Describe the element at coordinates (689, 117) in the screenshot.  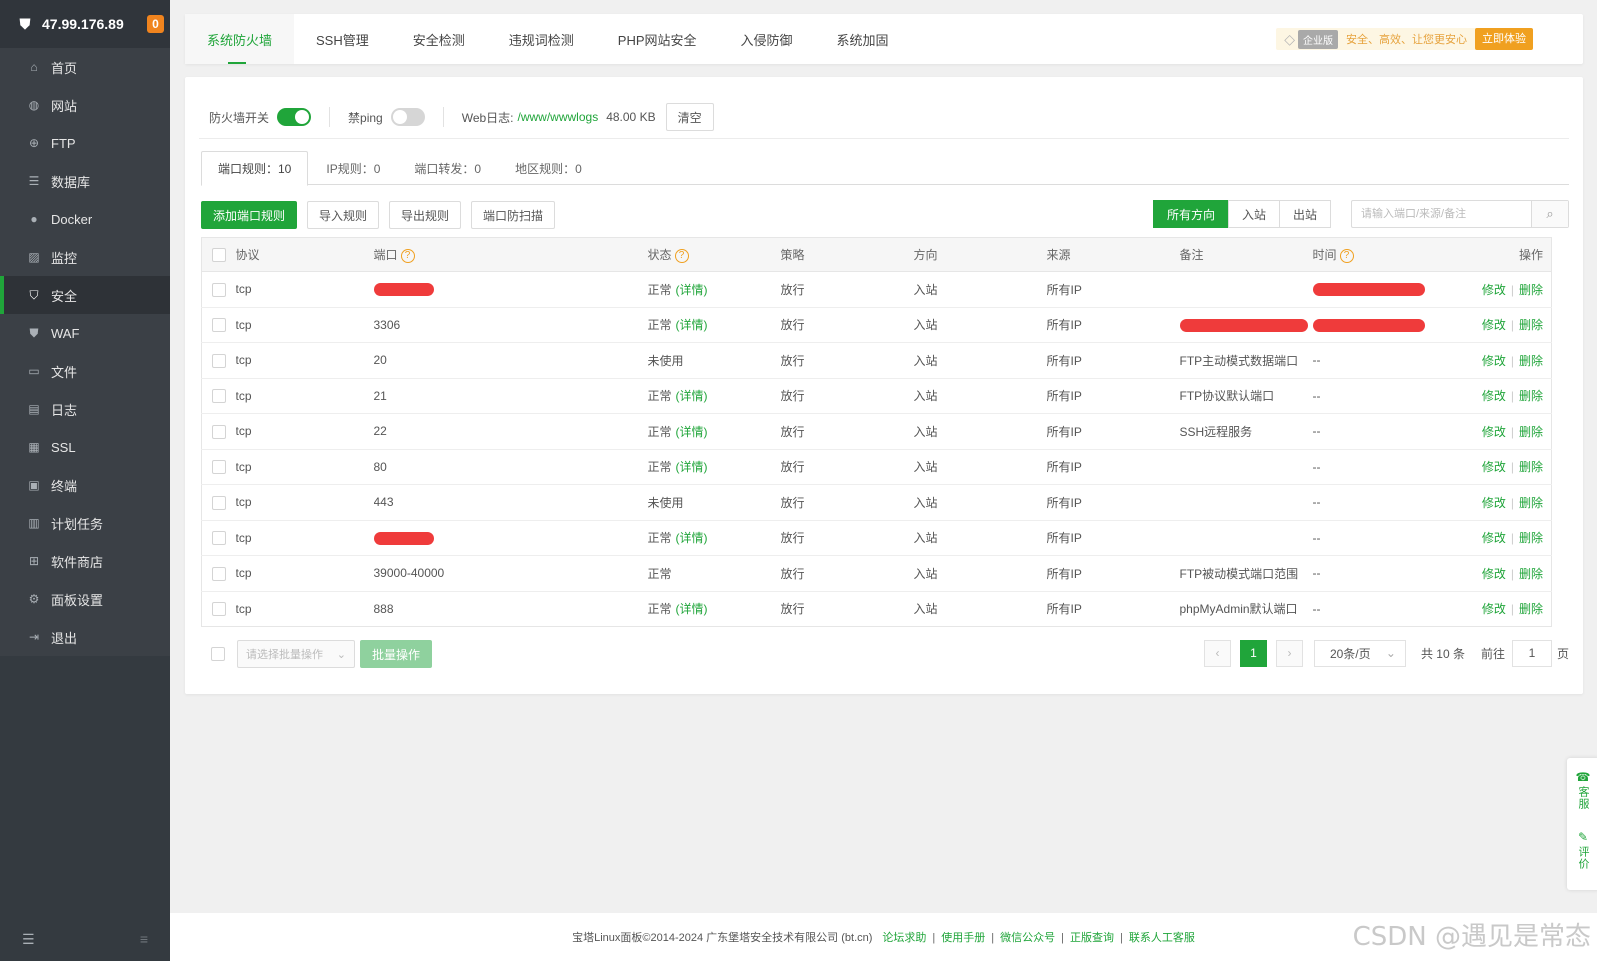
I see `clear-log-button: 清空` at that location.